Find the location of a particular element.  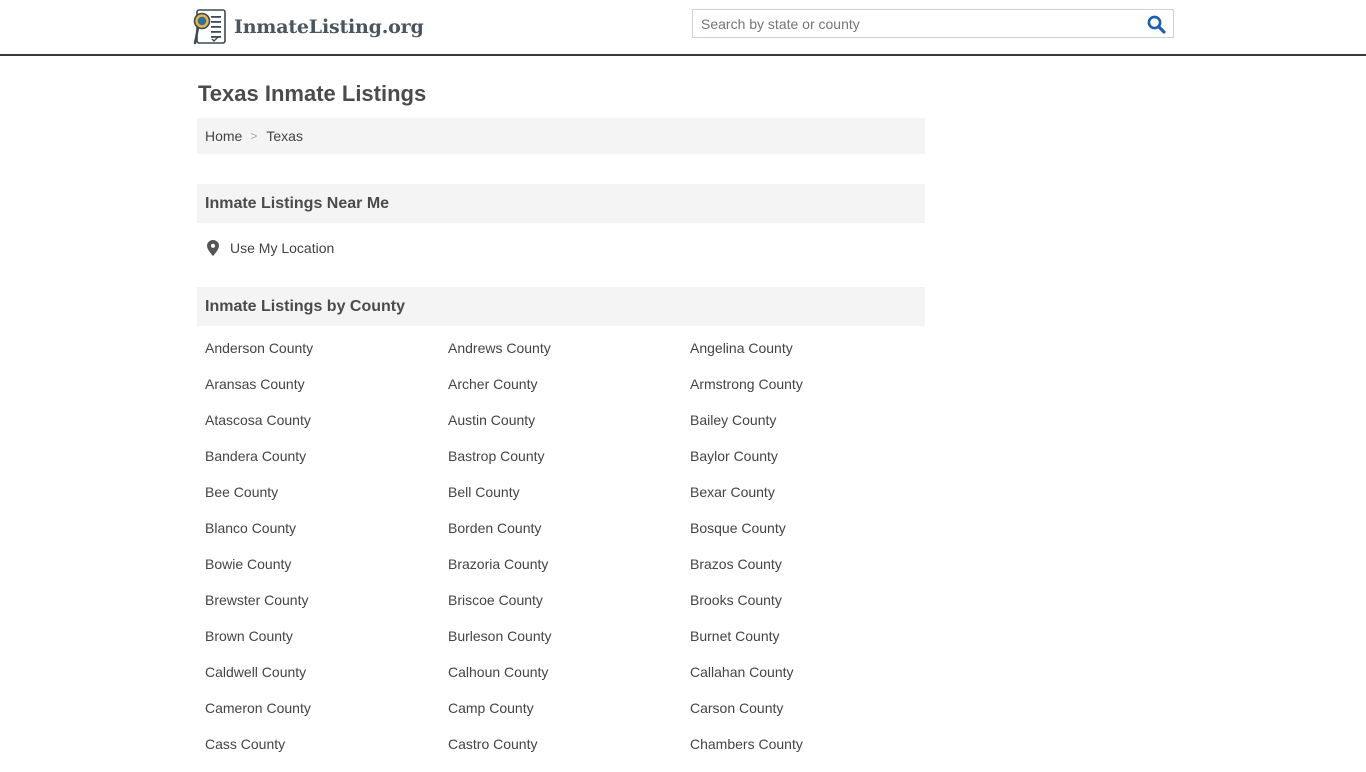

county-link: Brazos County is located at coordinates (807, 574).